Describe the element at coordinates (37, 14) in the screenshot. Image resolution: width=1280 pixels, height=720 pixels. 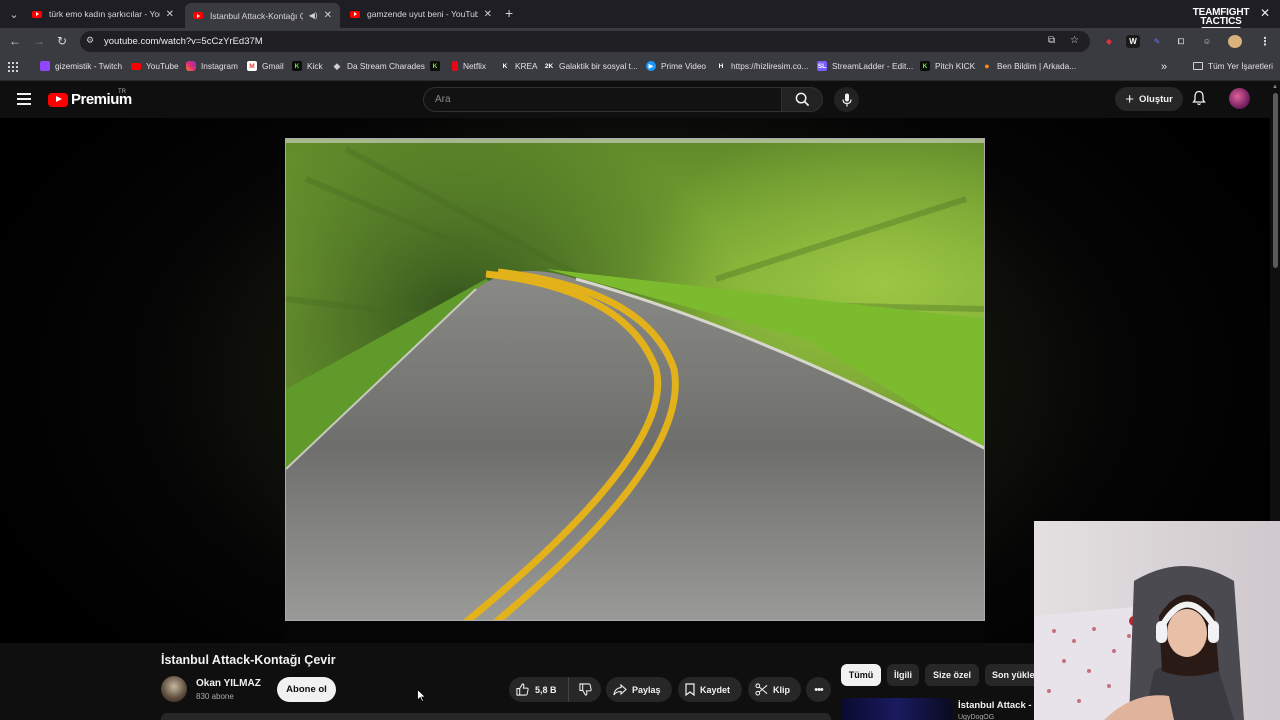
I see `youtube-favicon-icon` at that location.